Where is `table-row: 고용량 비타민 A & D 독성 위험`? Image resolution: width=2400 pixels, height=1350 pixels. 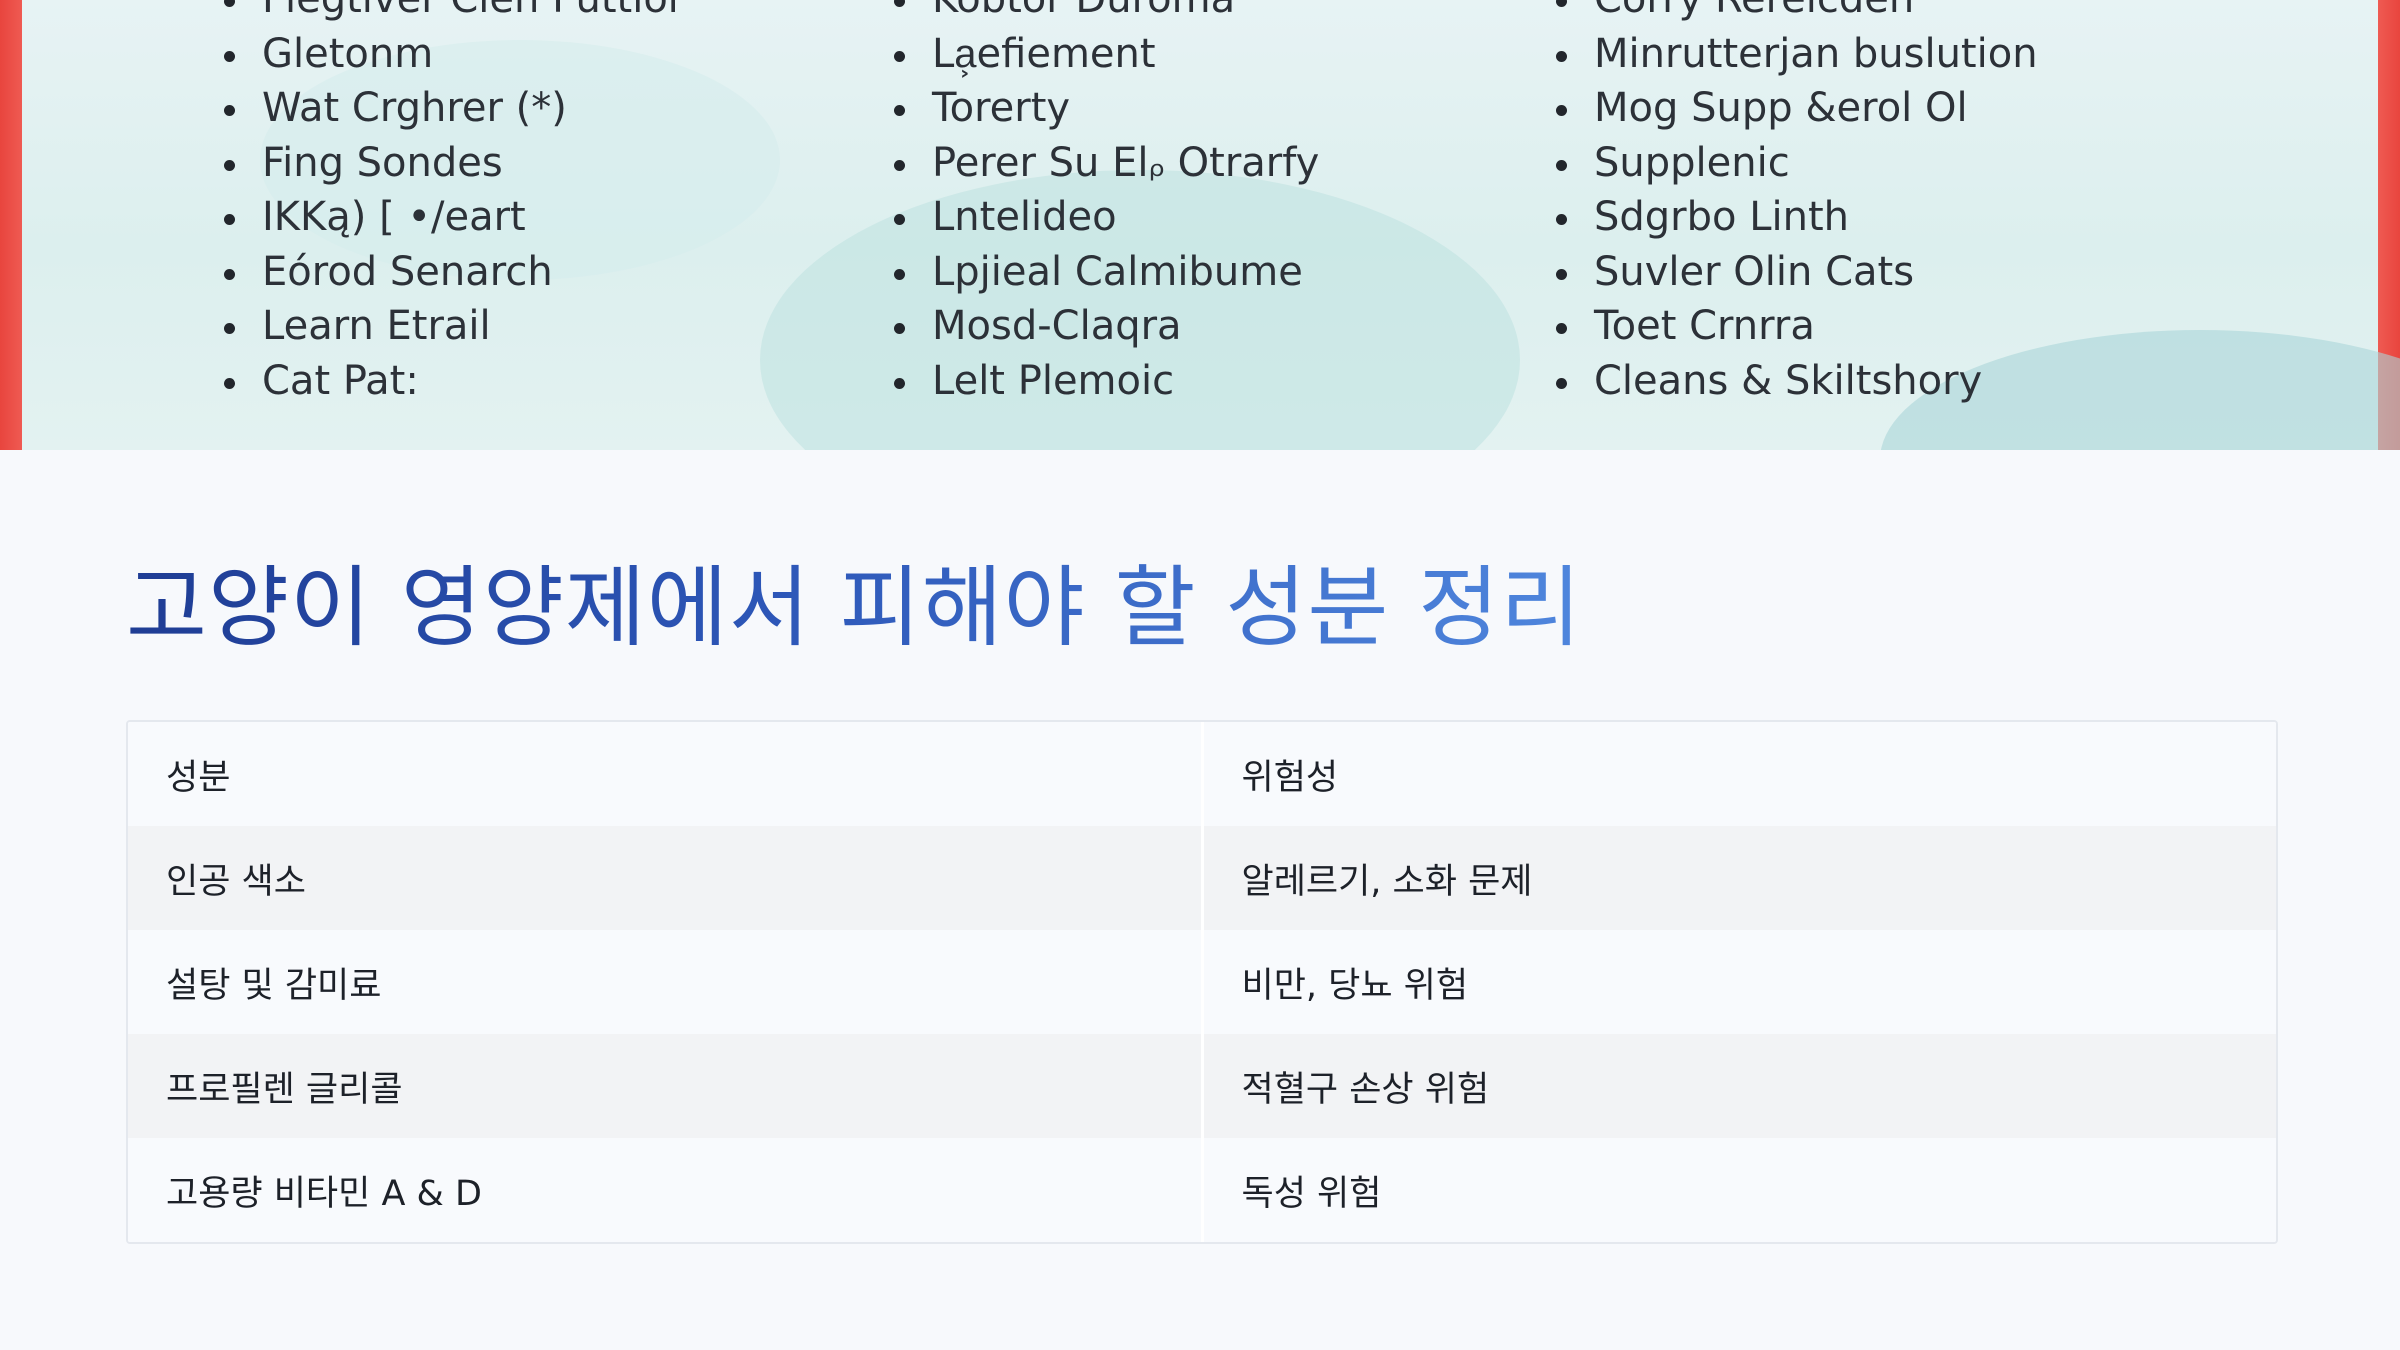 table-row: 고용량 비타민 A & D 독성 위험 is located at coordinates (1202, 1190).